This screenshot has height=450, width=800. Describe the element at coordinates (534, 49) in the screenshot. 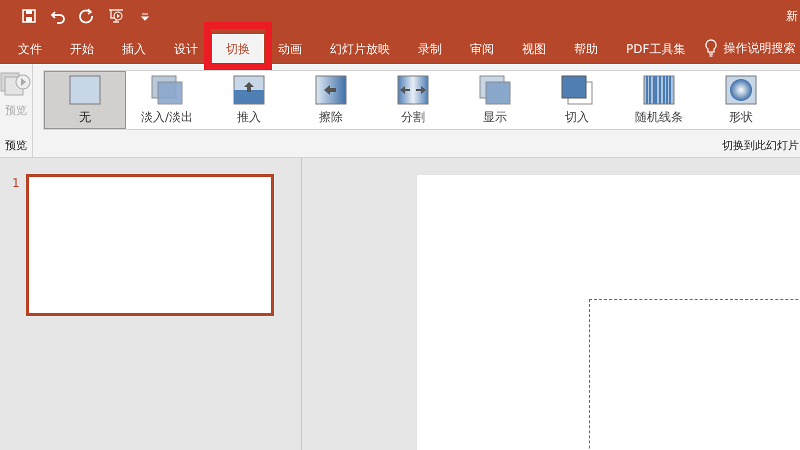

I see `ribbon-tab: 视图` at that location.